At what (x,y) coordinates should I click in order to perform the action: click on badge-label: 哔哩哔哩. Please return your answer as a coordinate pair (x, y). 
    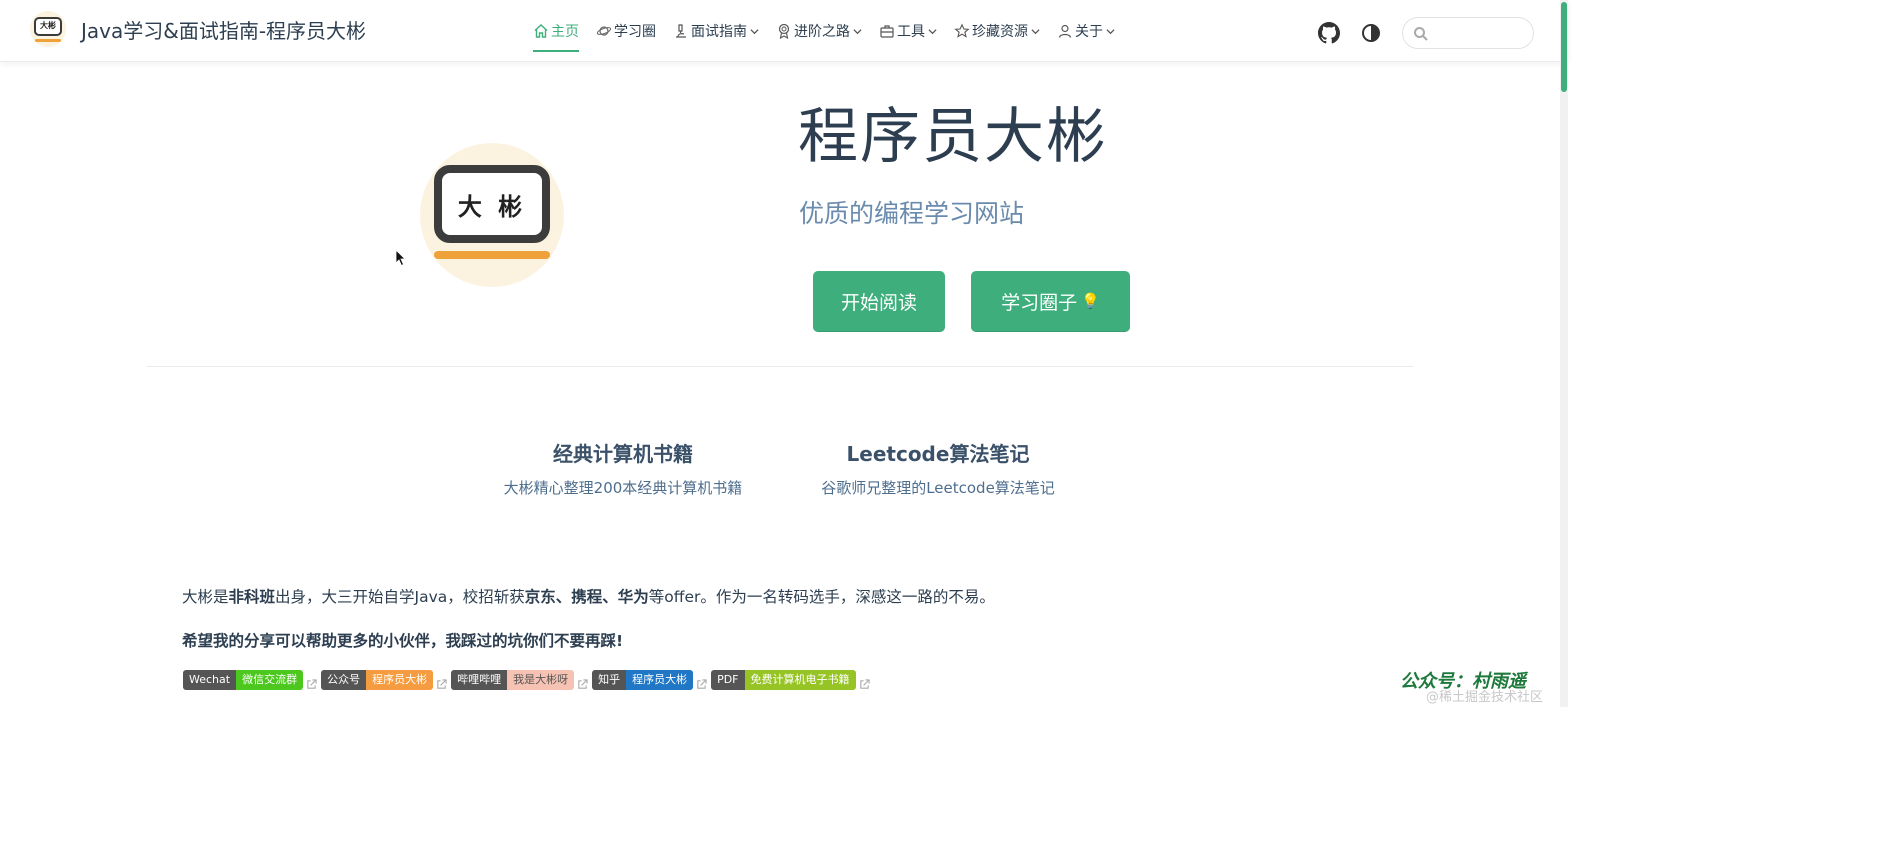
    Looking at the image, I should click on (479, 680).